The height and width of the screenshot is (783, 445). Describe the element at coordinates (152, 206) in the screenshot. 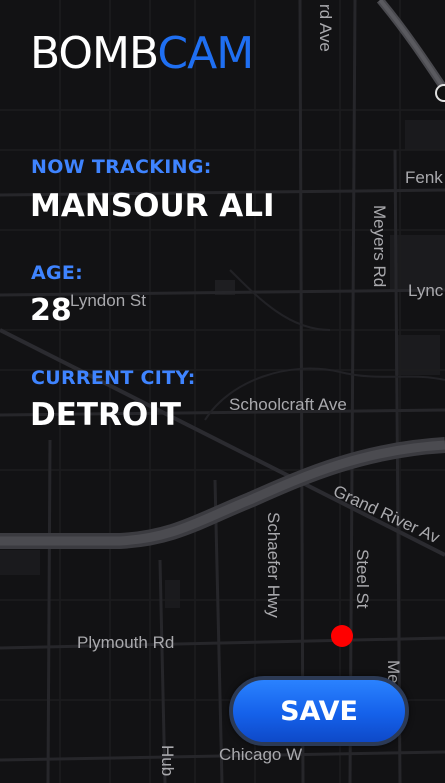

I see `tracked-name: MANSOUR ALI` at that location.